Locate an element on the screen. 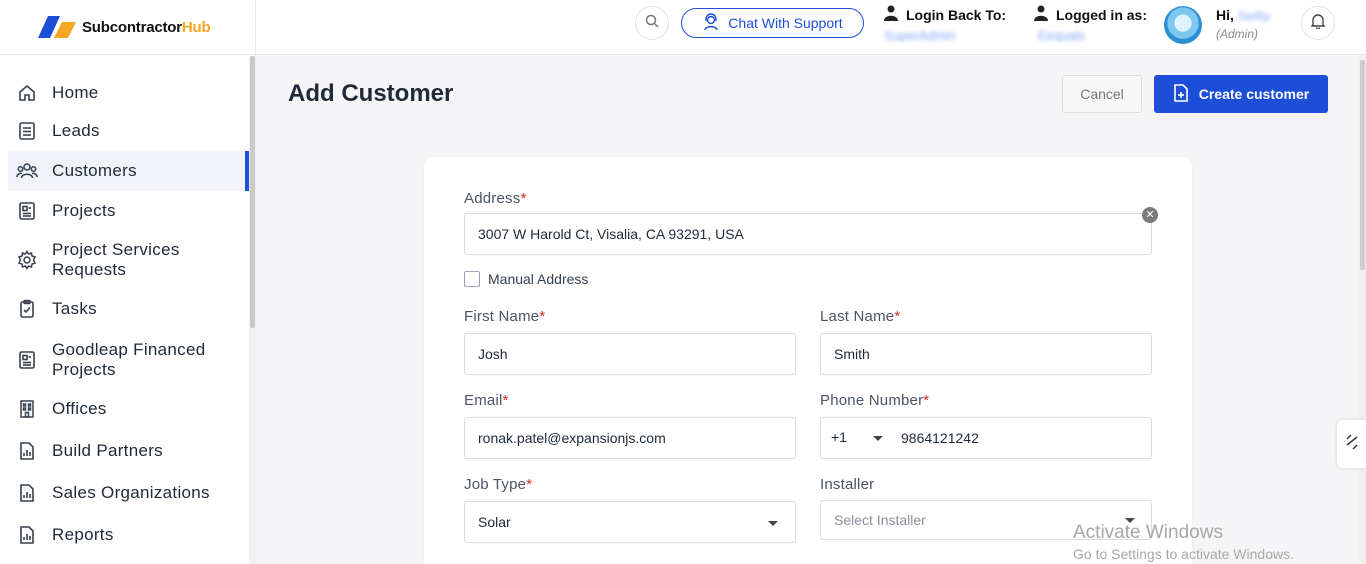 The height and width of the screenshot is (564, 1366). job-type-select: Solar is located at coordinates (630, 522).